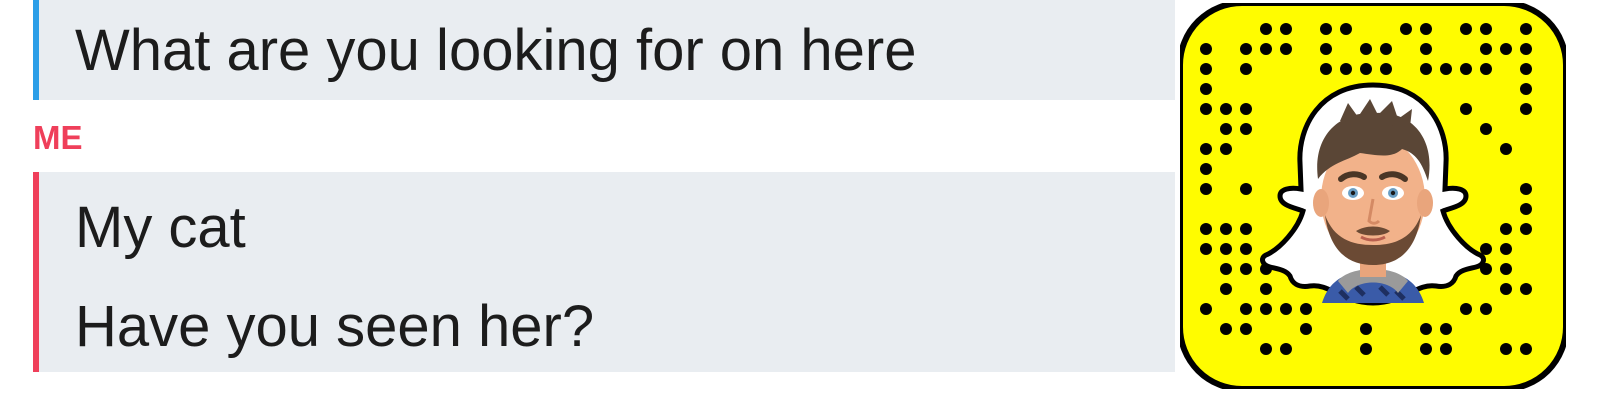  I want to click on message-text: My cat, so click(160, 228).